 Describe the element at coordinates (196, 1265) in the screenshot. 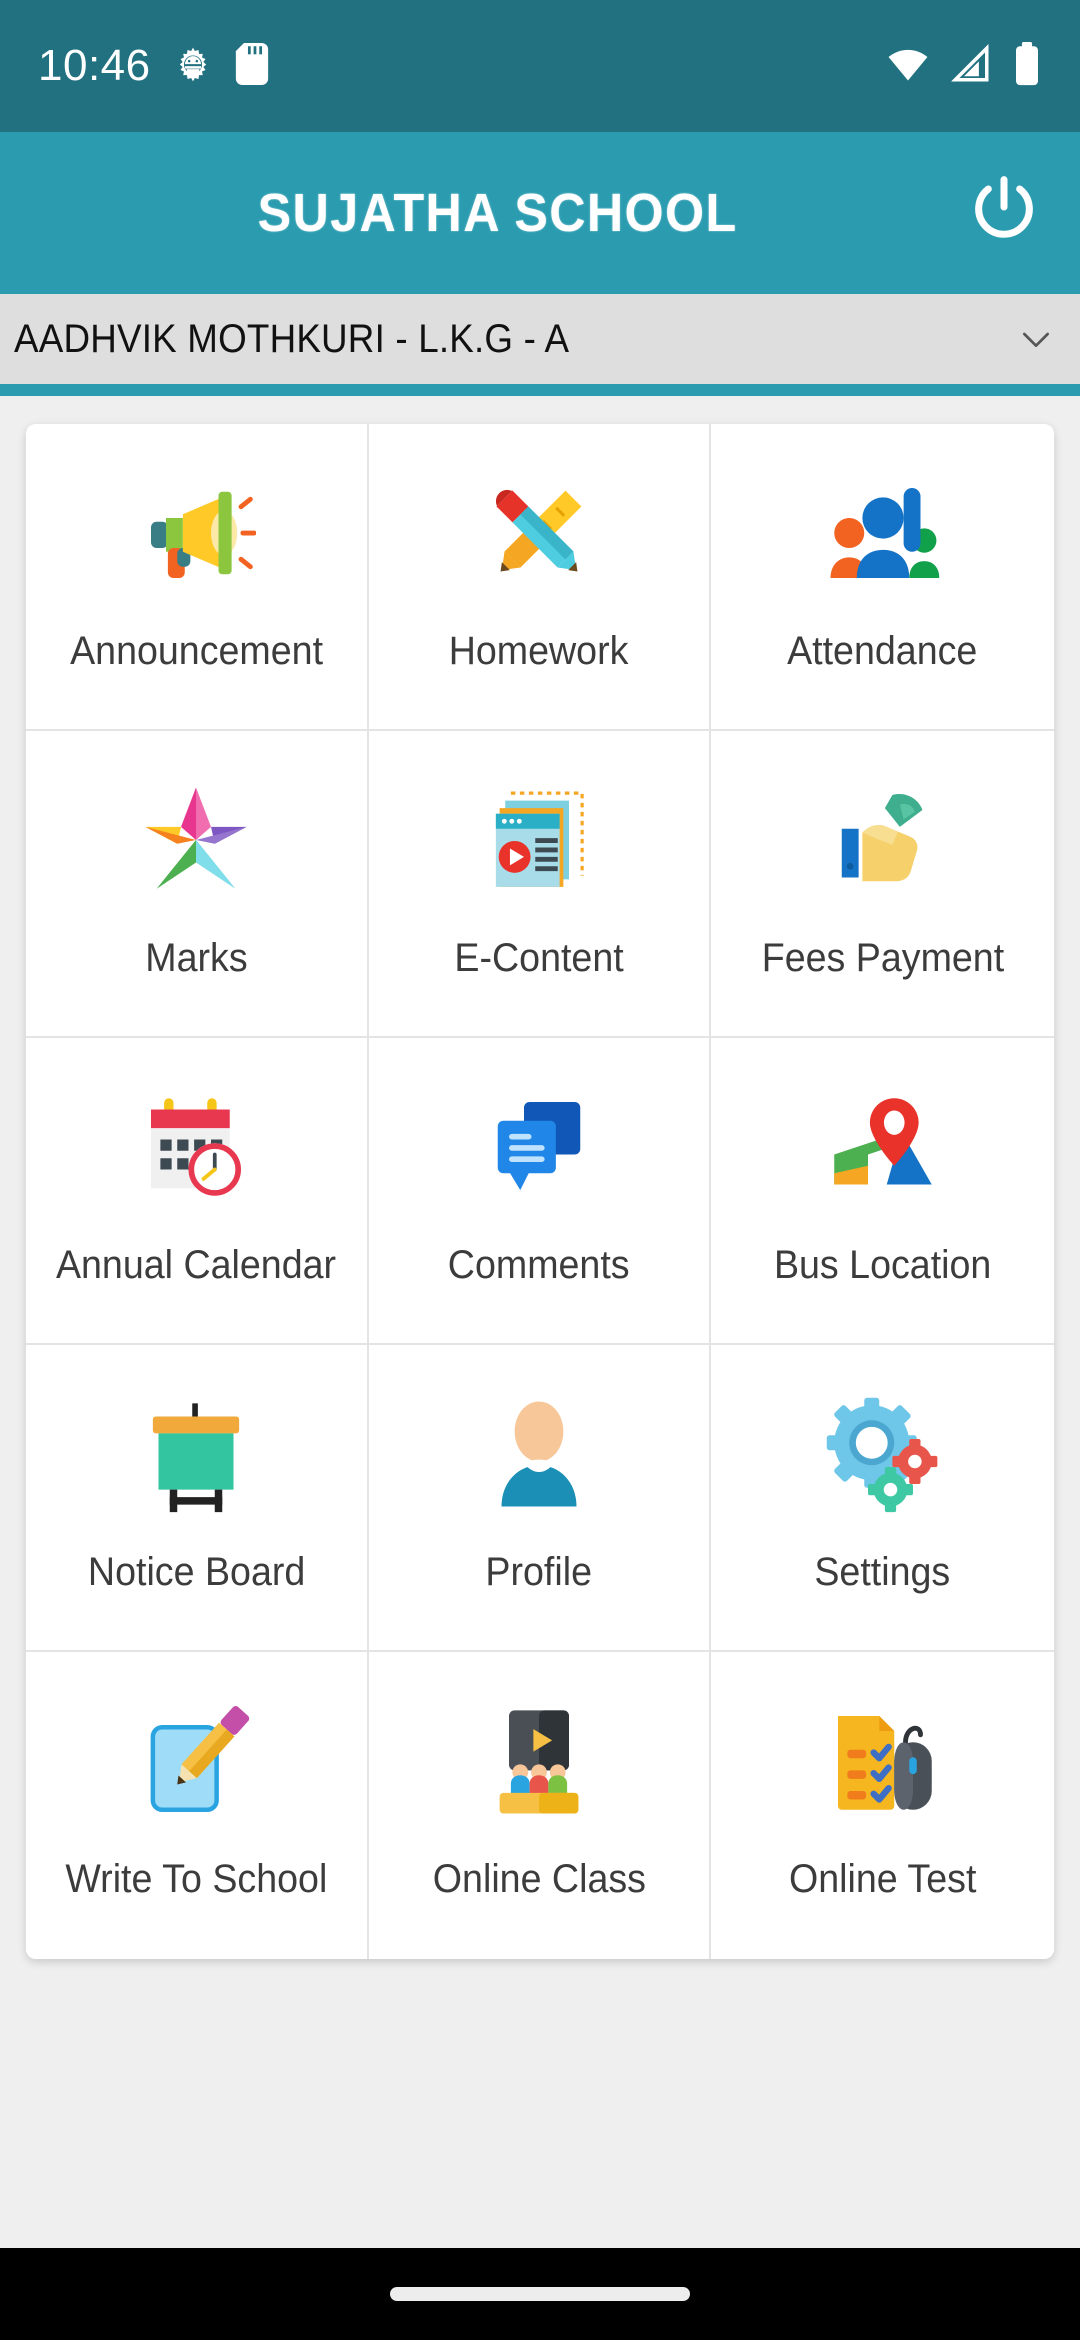

I see `menu-tile-label: Annual Calendar` at that location.